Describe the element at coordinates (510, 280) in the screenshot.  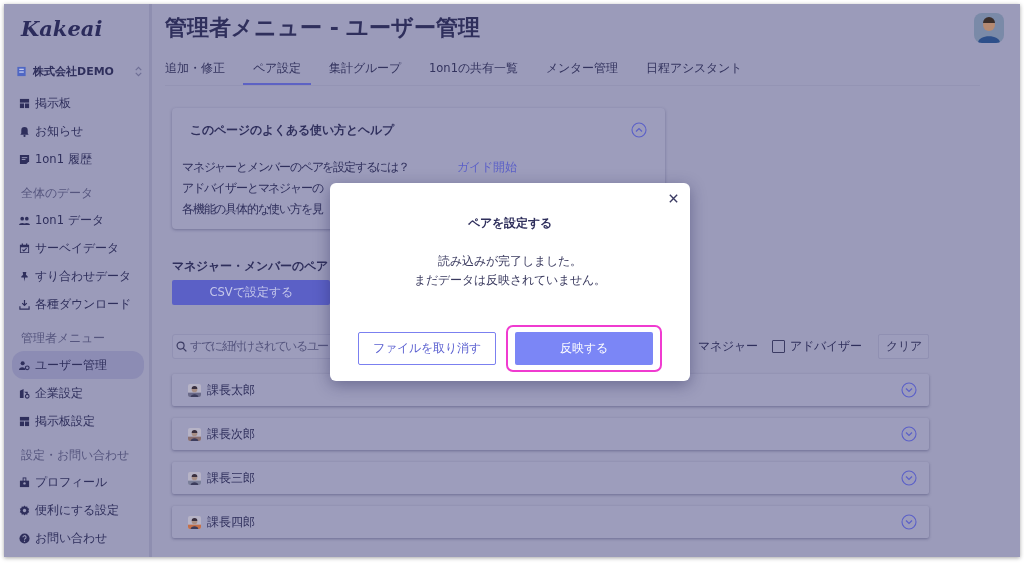
I see `dialog-message: まだデータは反映されていません。` at that location.